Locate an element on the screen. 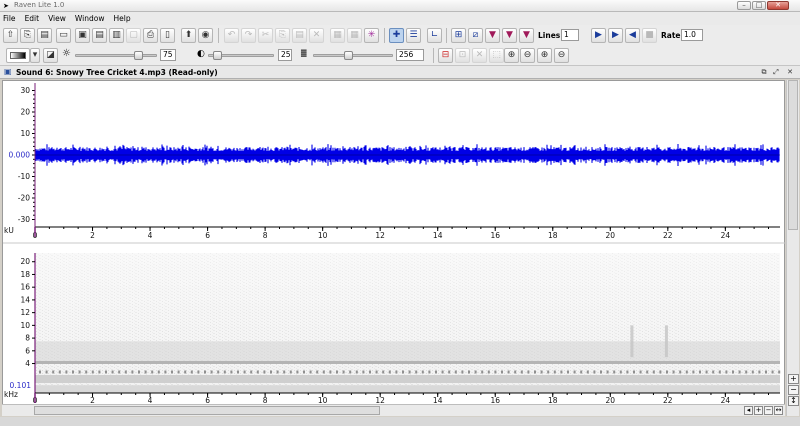 Image resolution: width=800 pixels, height=426 pixels. zoom-prev-icon: ⬚ is located at coordinates (496, 55).